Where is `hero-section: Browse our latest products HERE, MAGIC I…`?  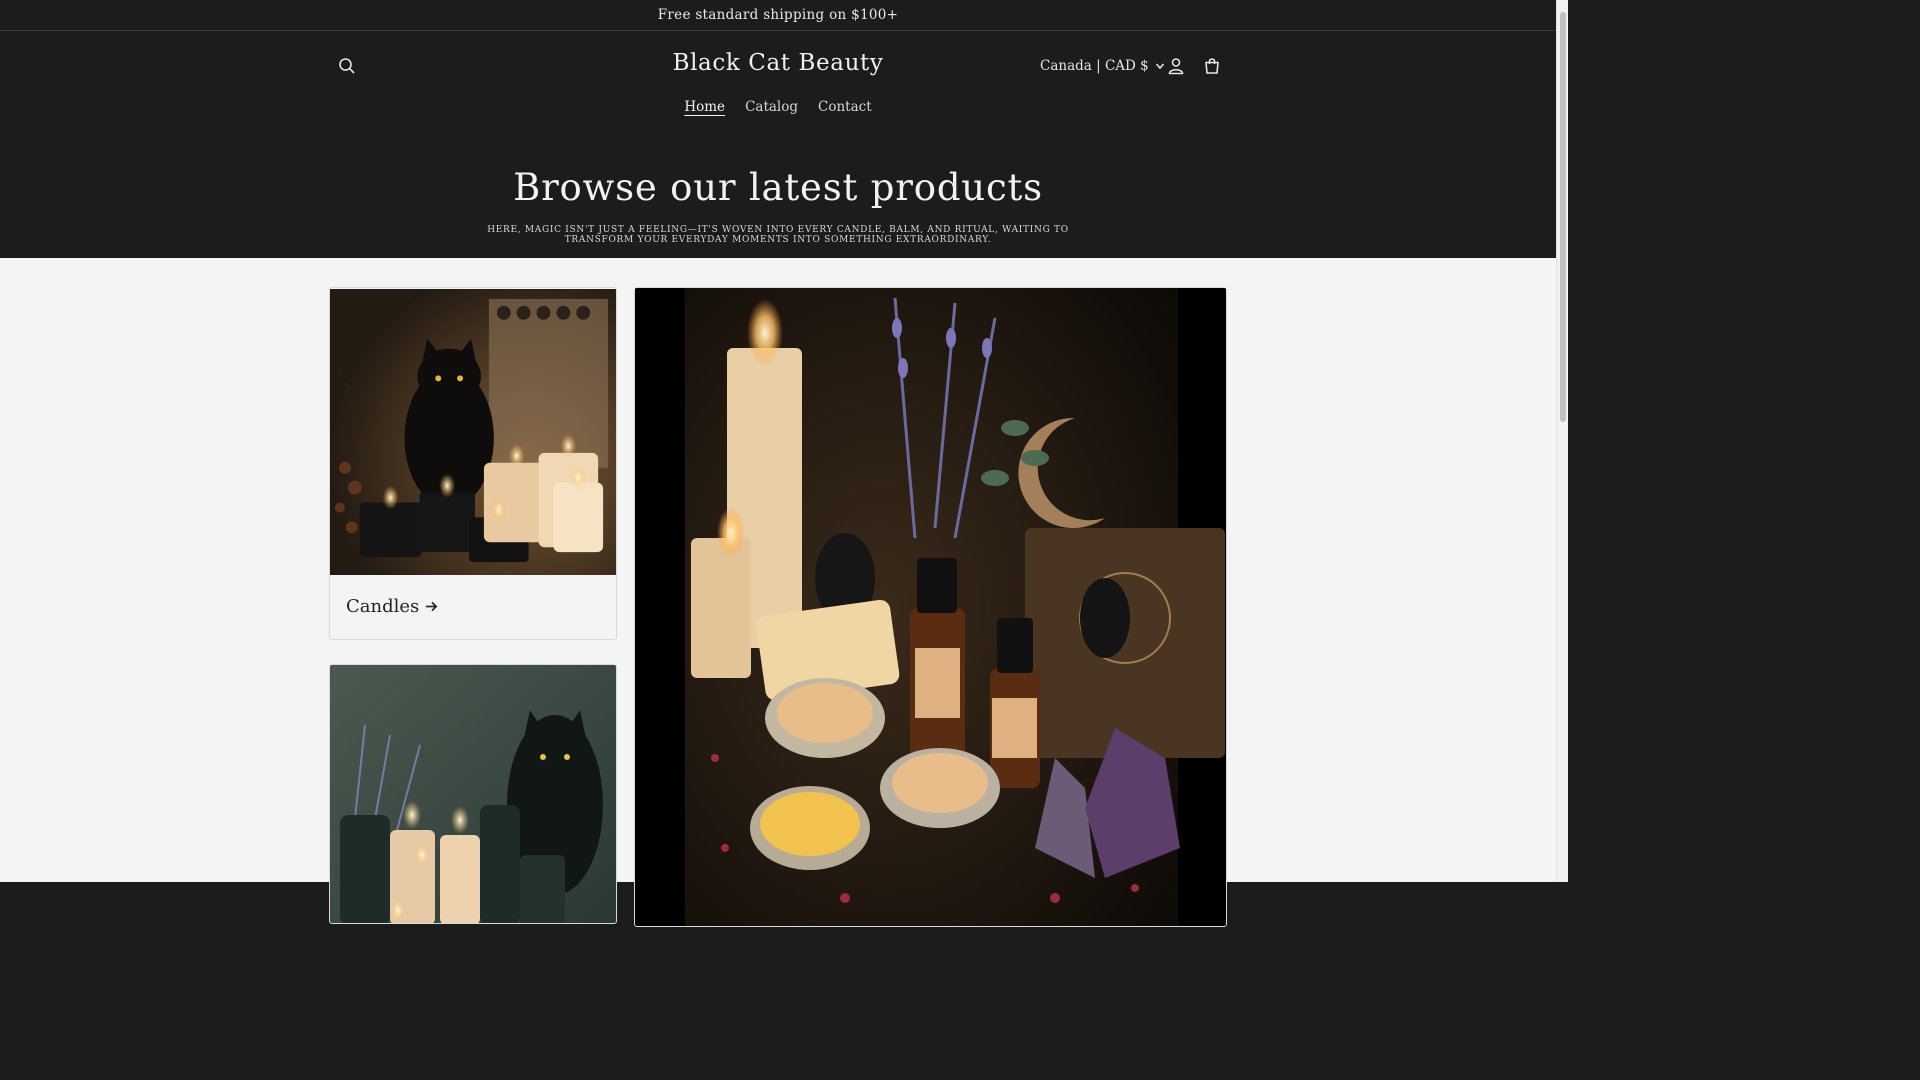 hero-section: Browse our latest products HERE, MAGIC I… is located at coordinates (778, 205).